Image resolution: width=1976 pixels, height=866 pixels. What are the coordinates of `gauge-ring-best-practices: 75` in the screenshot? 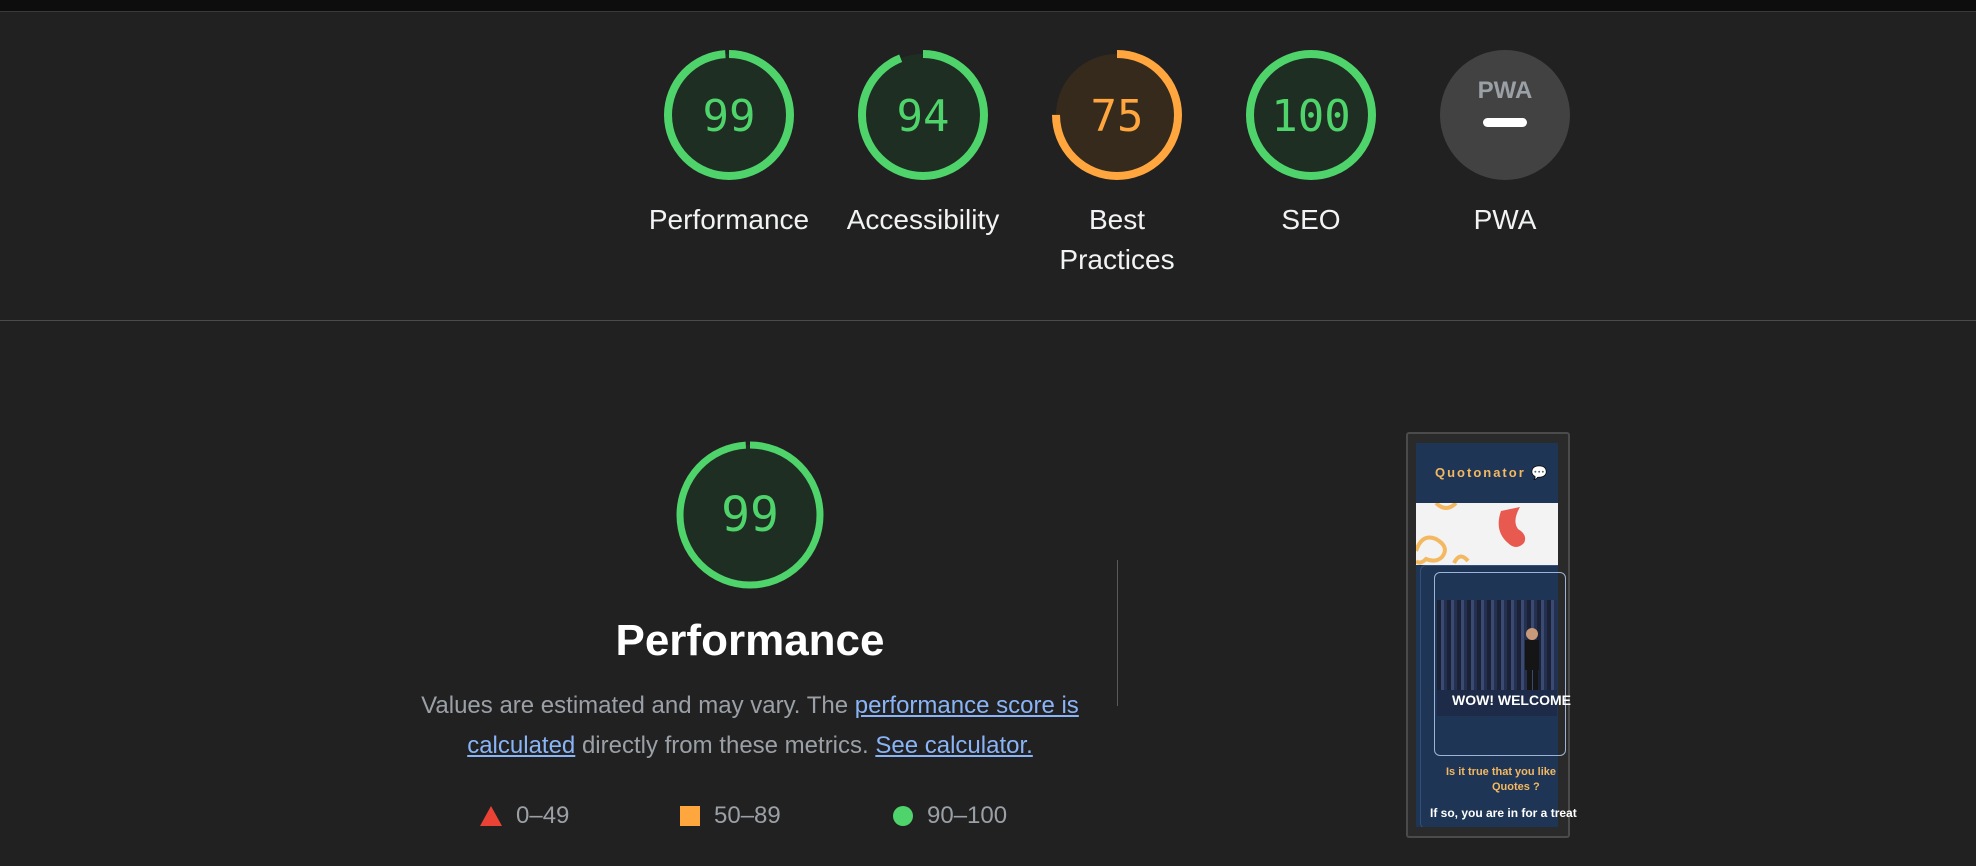 It's located at (1117, 115).